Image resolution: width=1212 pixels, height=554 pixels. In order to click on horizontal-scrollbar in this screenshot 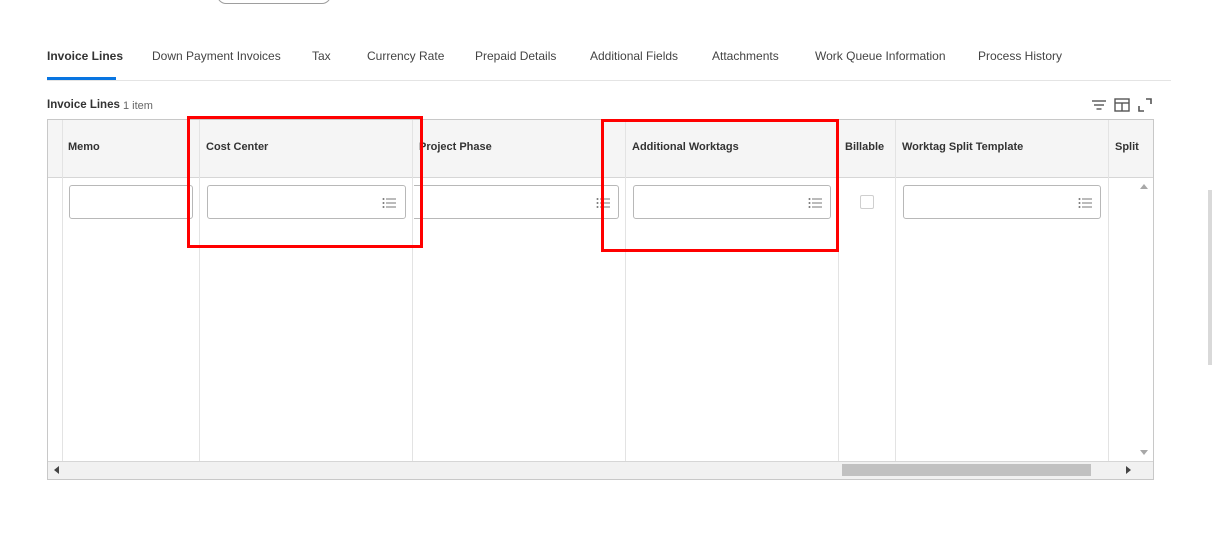, I will do `click(600, 470)`.